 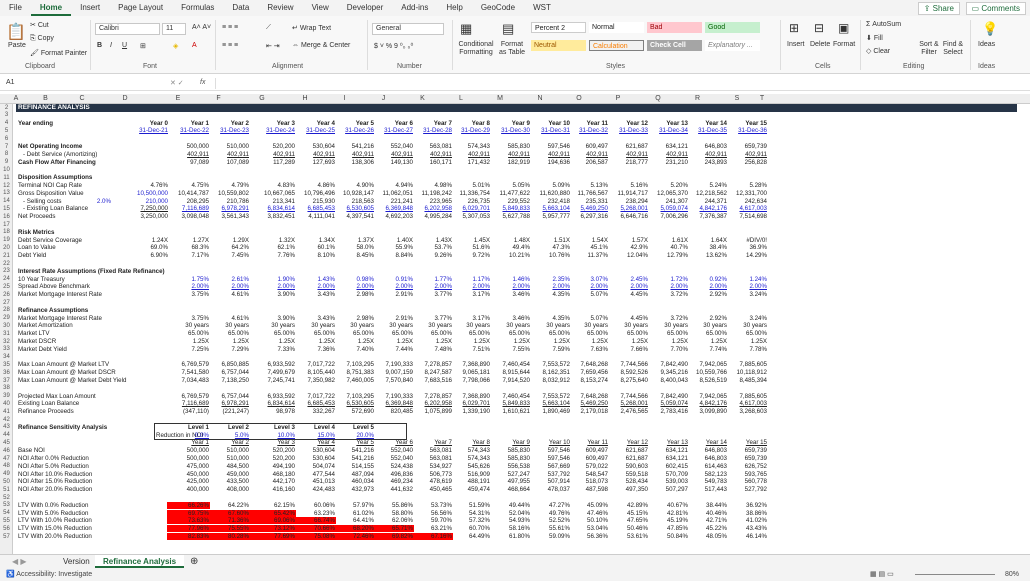 What do you see at coordinates (198, 505) in the screenshot?
I see `data-cell: 66.26%` at bounding box center [198, 505].